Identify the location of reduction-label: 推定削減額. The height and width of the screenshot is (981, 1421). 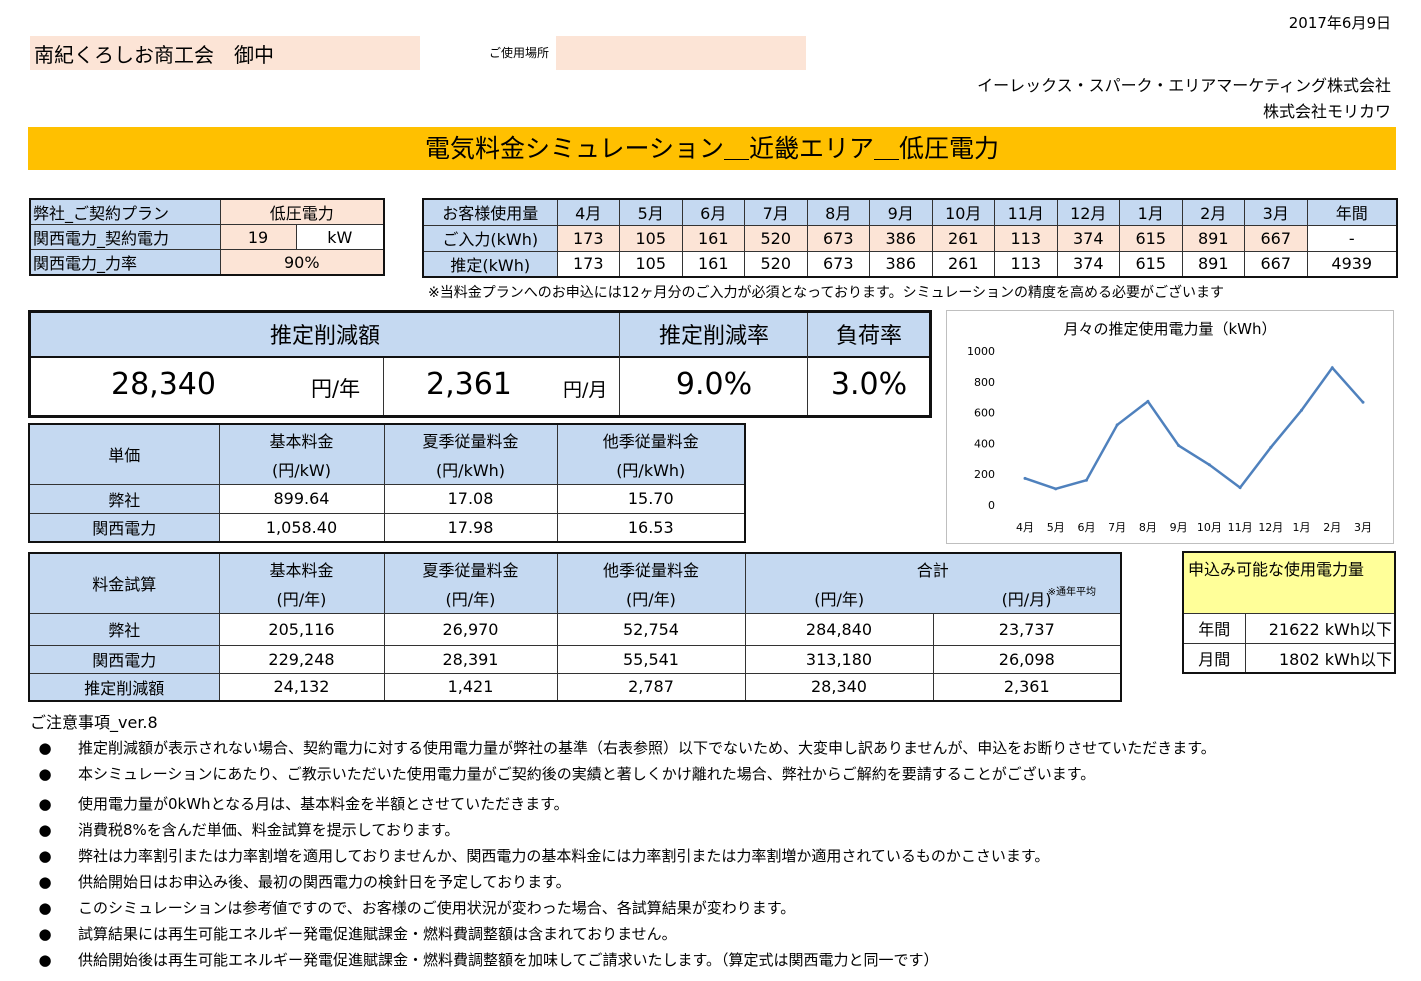
(324, 336).